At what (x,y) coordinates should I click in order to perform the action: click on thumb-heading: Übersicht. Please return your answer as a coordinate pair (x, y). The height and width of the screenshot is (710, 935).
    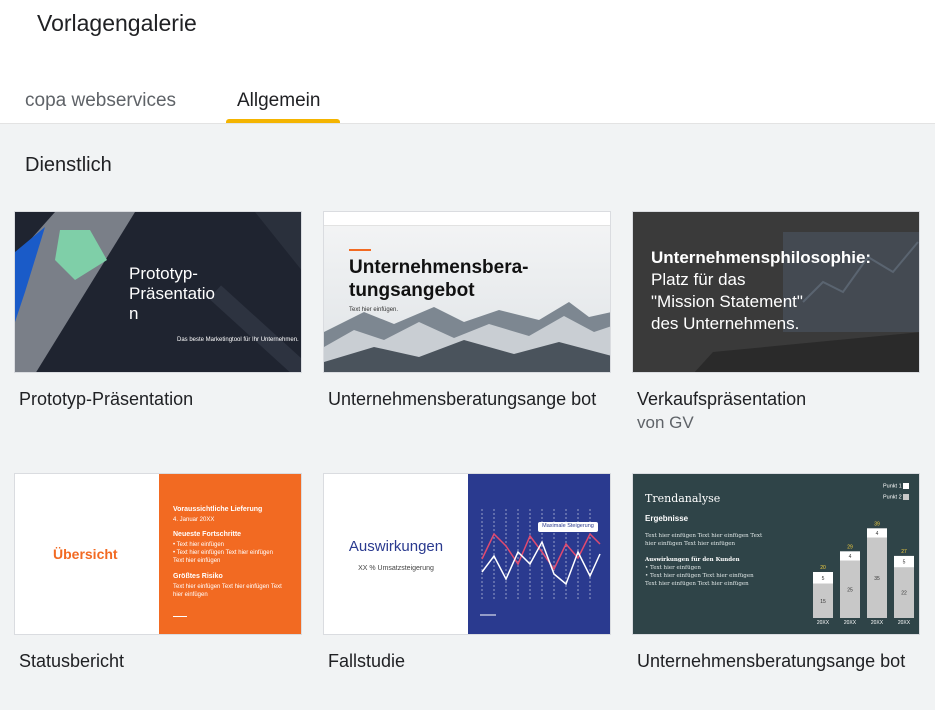
    Looking at the image, I should click on (85, 554).